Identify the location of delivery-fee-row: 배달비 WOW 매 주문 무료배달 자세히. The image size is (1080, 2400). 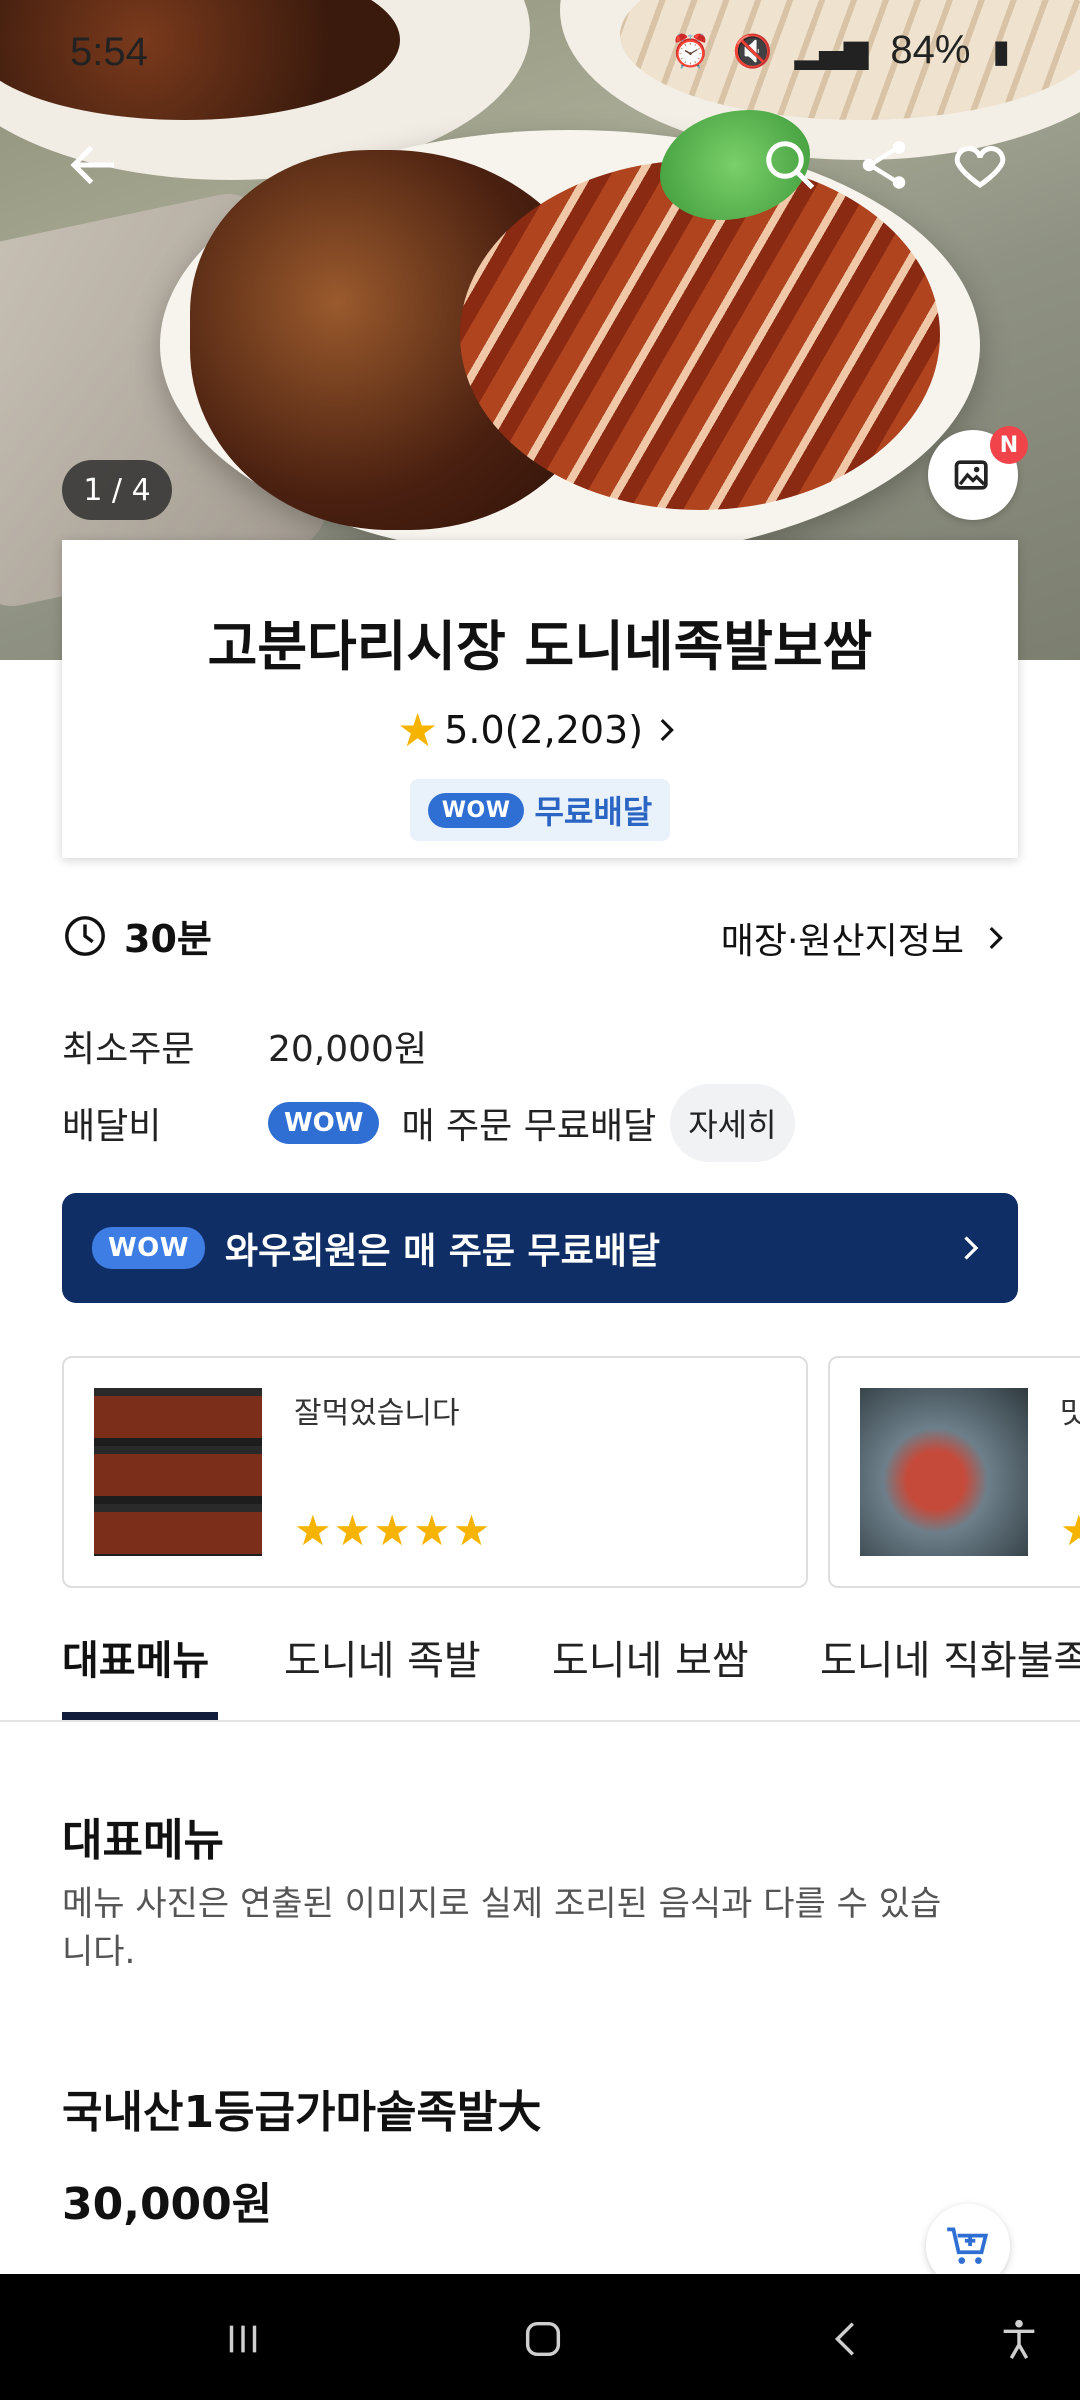
(428, 1123).